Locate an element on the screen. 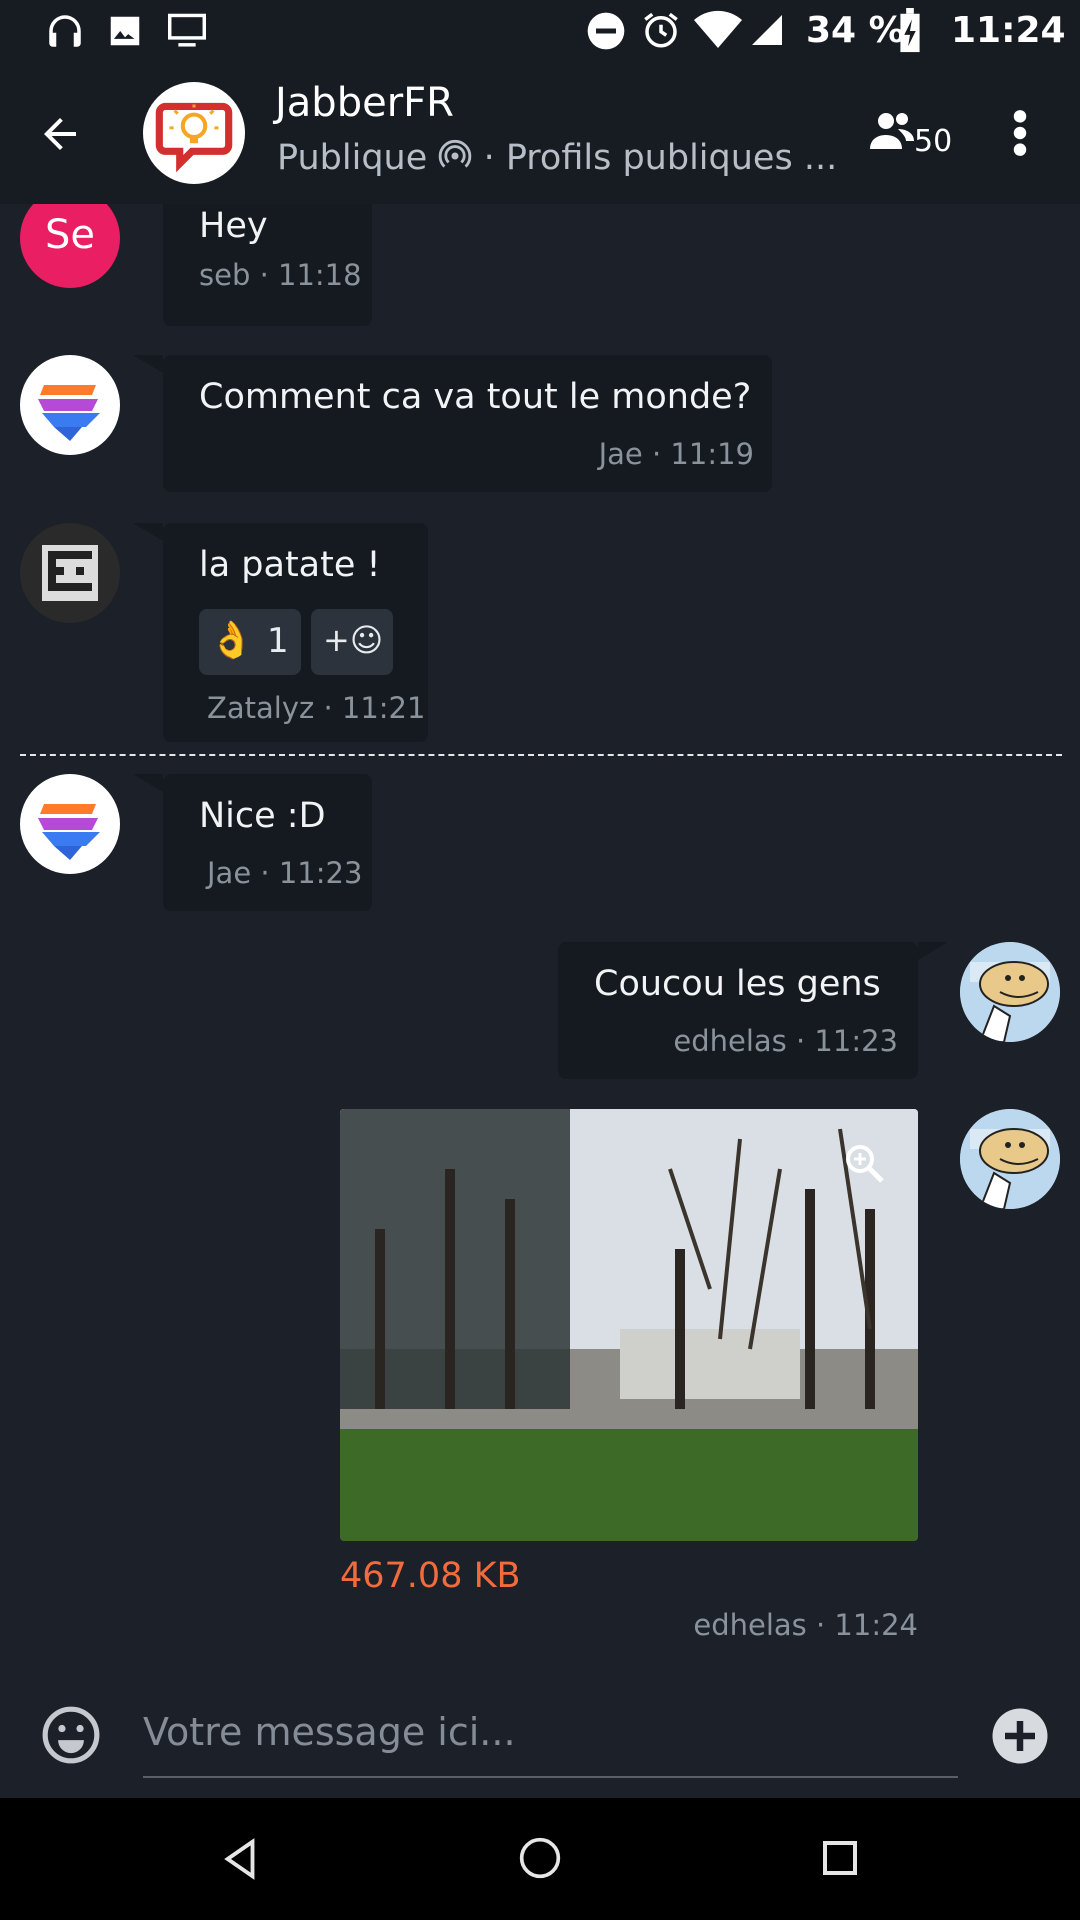 The image size is (1080, 1920). nav-recents-icon is located at coordinates (840, 1858).